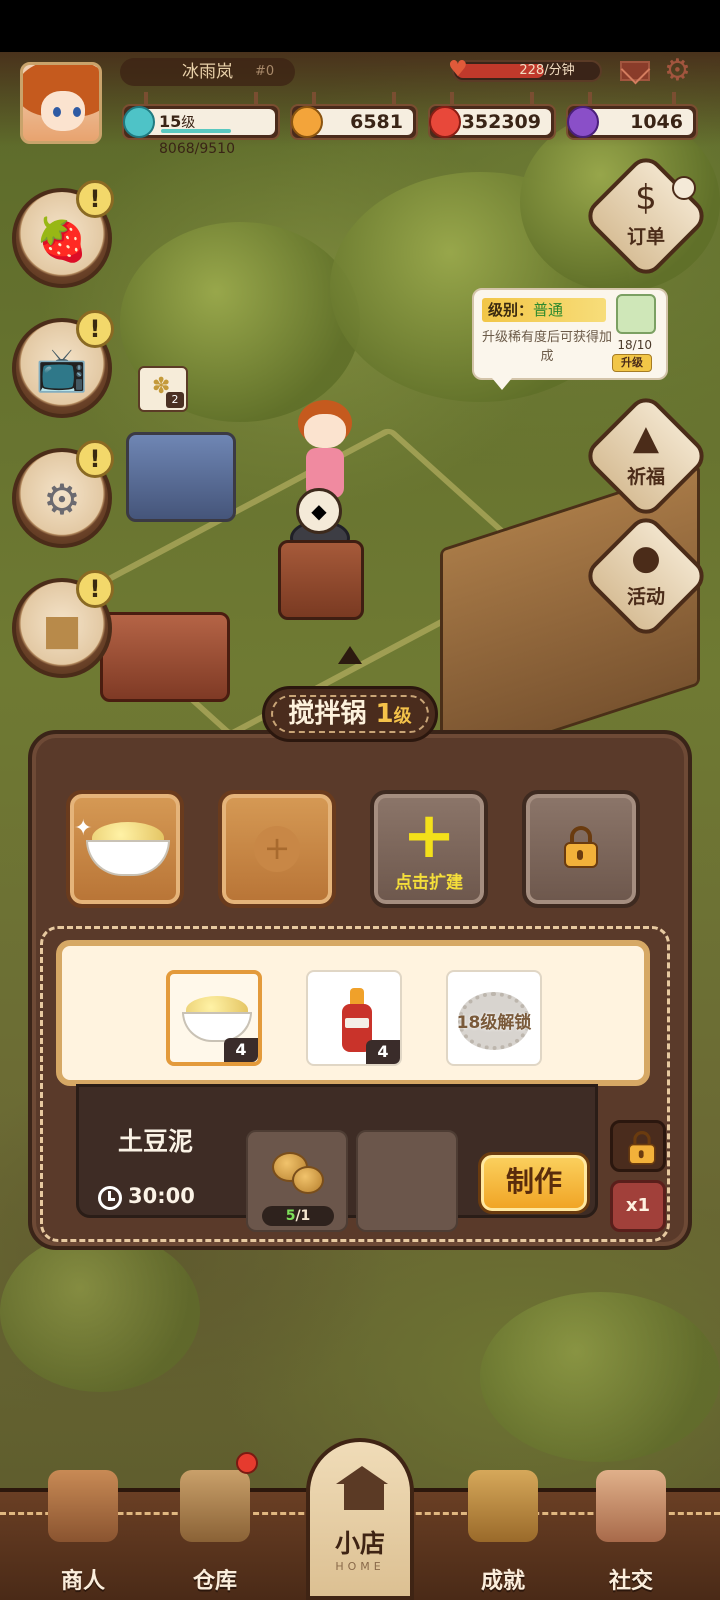  I want to click on nav-home: 小店 HOME, so click(360, 1519).